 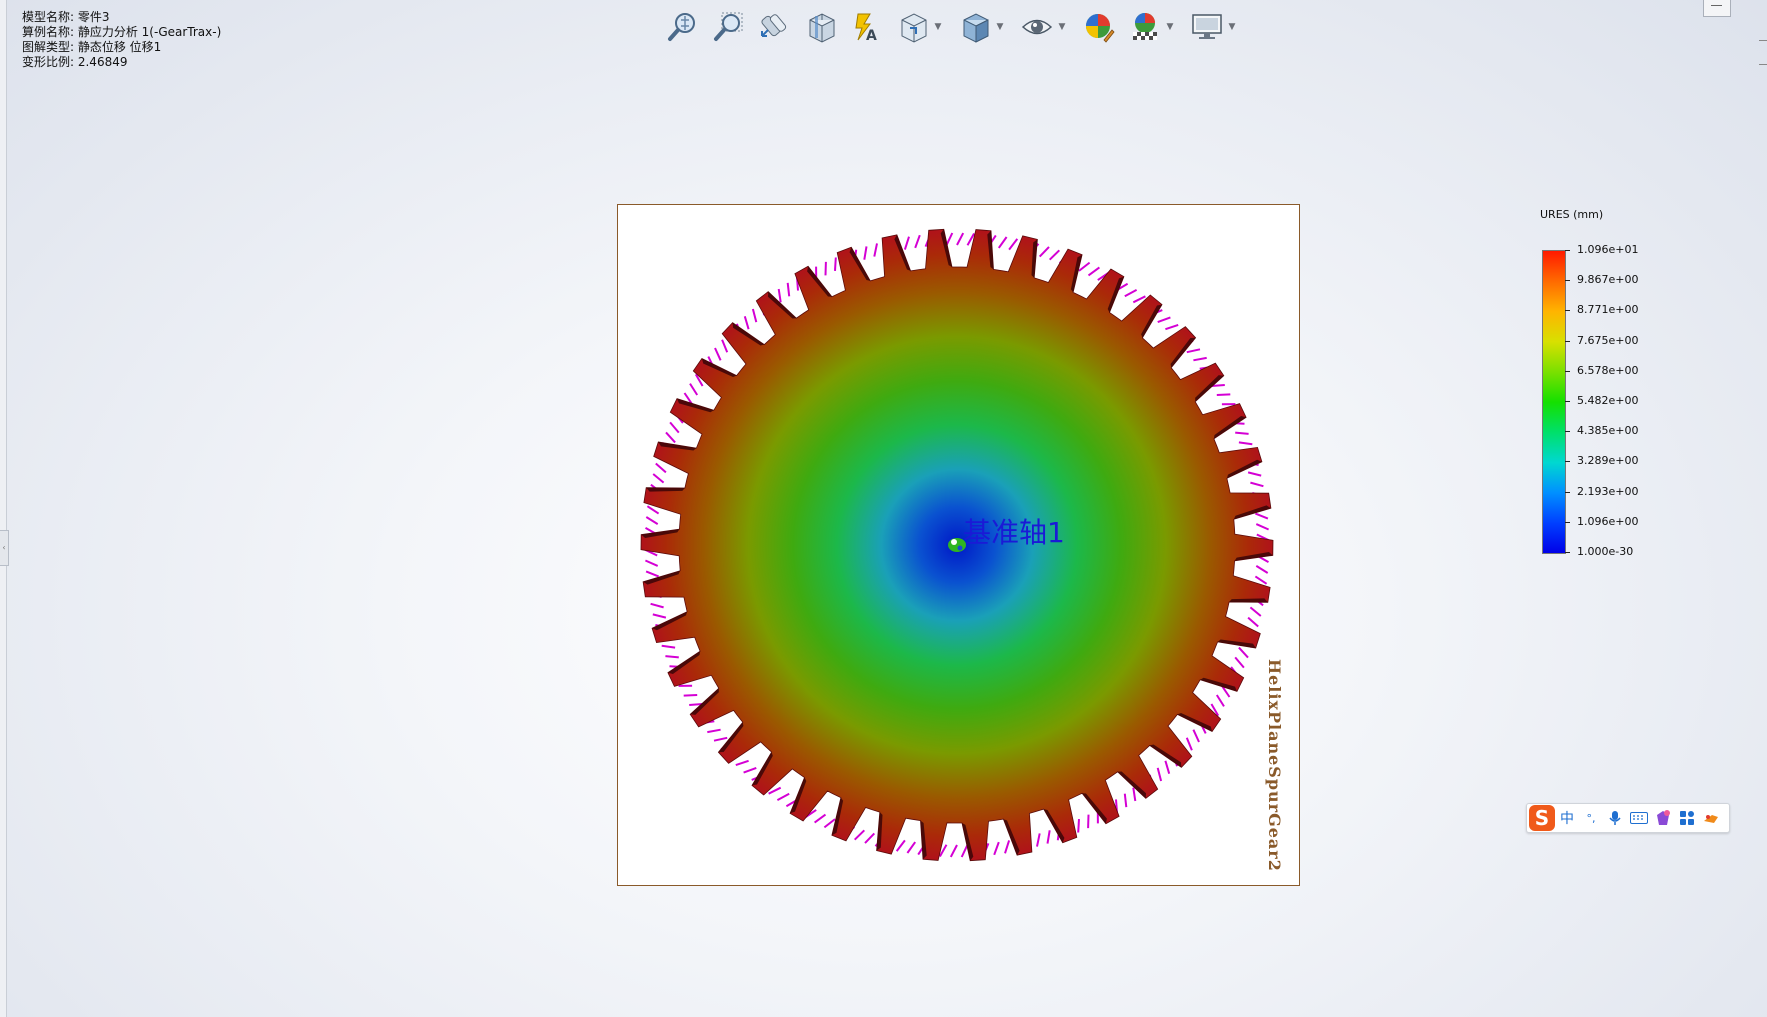 What do you see at coordinates (729, 27) in the screenshot?
I see `zoom-to-area-button` at bounding box center [729, 27].